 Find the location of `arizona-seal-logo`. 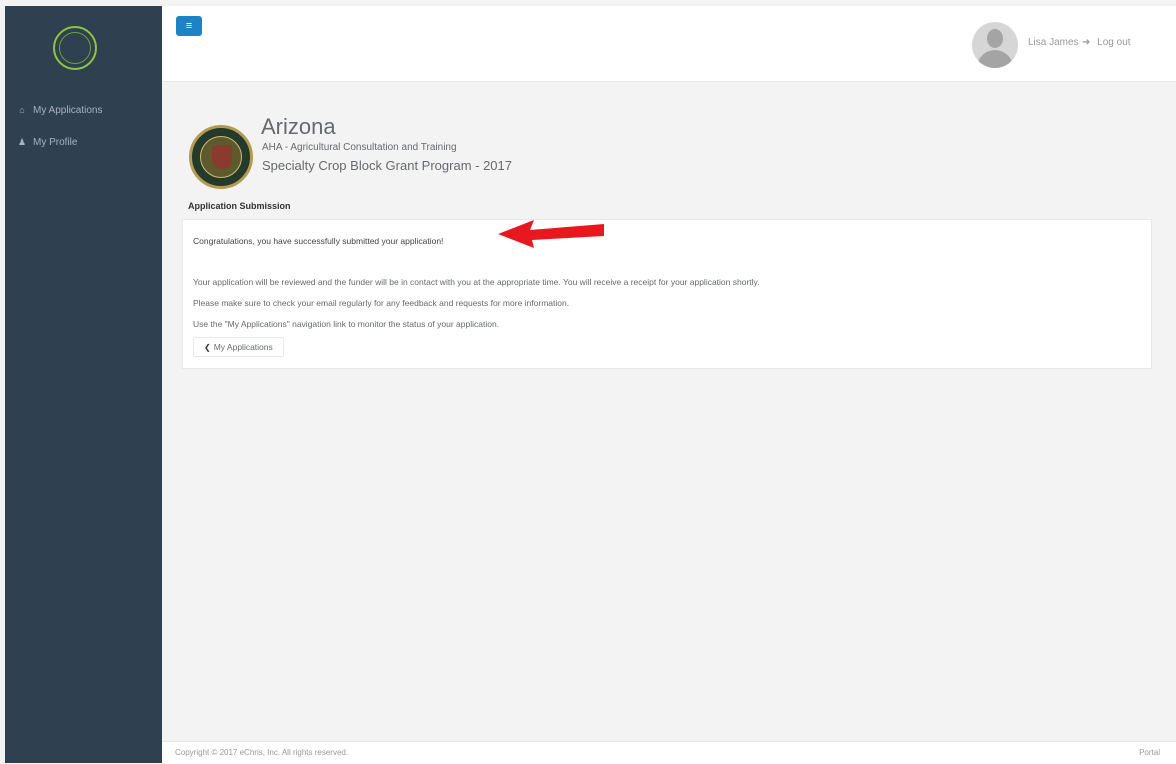

arizona-seal-logo is located at coordinates (221, 157).